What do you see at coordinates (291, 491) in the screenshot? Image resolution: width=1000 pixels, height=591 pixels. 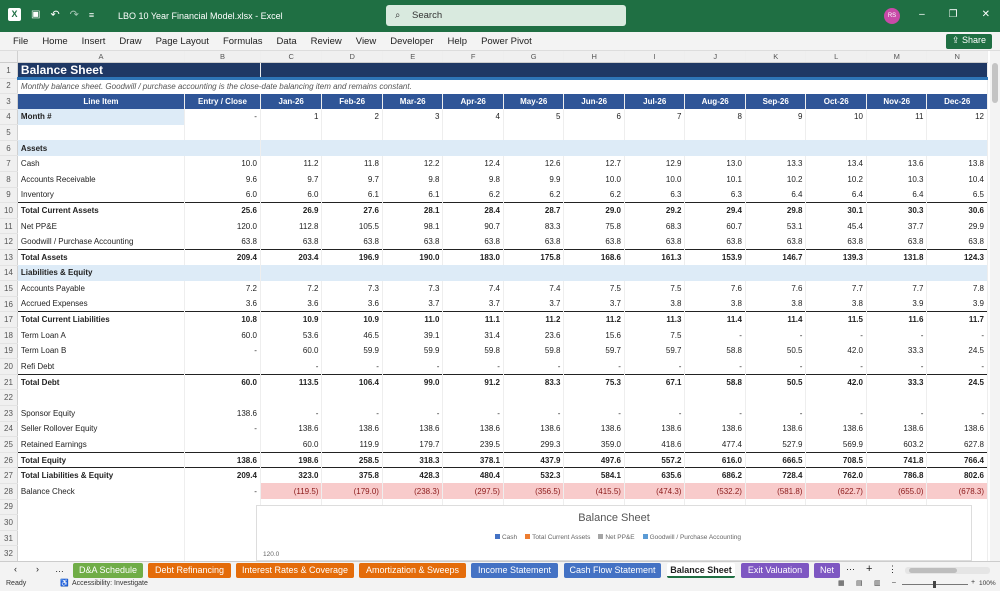 I see `cell: (119.5)` at bounding box center [291, 491].